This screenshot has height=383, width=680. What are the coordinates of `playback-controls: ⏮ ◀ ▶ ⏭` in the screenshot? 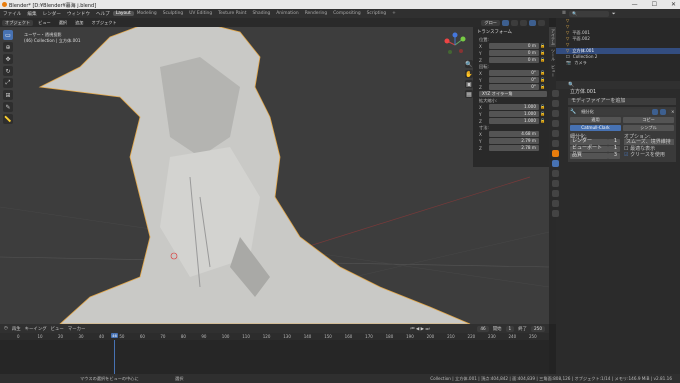 It's located at (420, 329).